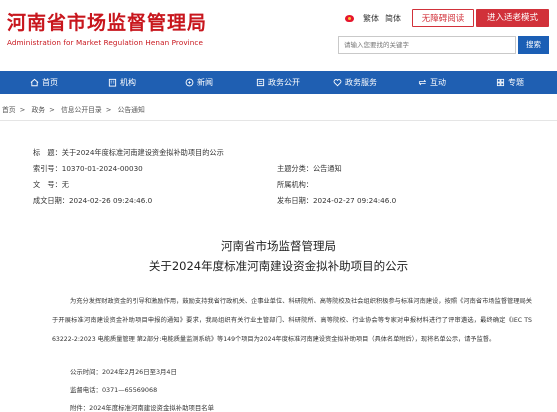 The image size is (557, 412). I want to click on meta-title-value: 关于2024年度标准河南建设资金拟补助项目的公示, so click(142, 152).